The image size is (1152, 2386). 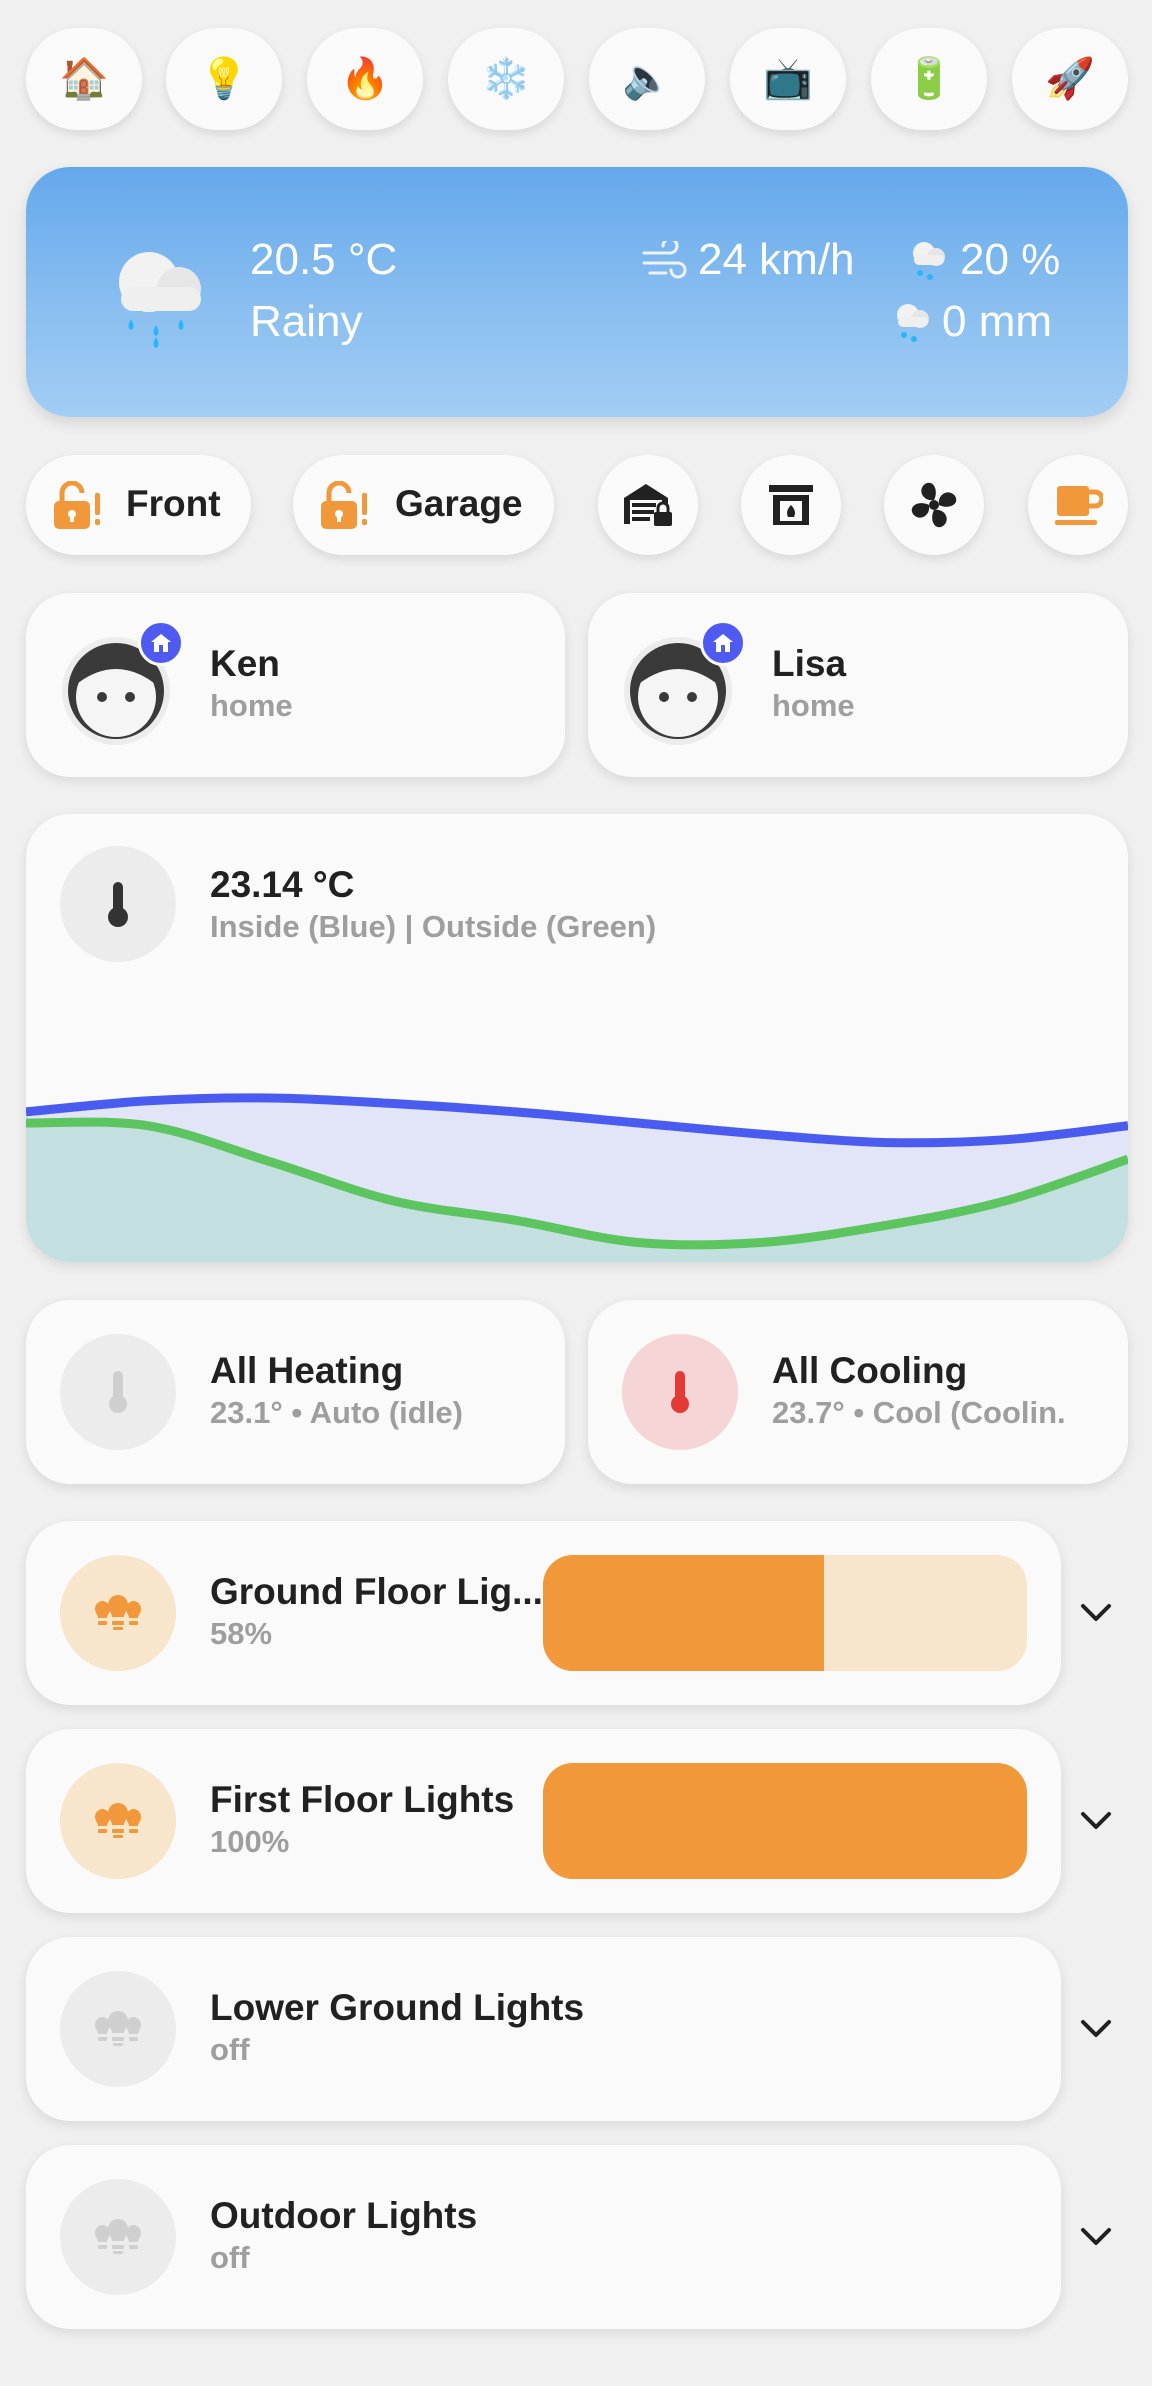 What do you see at coordinates (1010, 259) in the screenshot?
I see `weather-precip-chance: 20 %` at bounding box center [1010, 259].